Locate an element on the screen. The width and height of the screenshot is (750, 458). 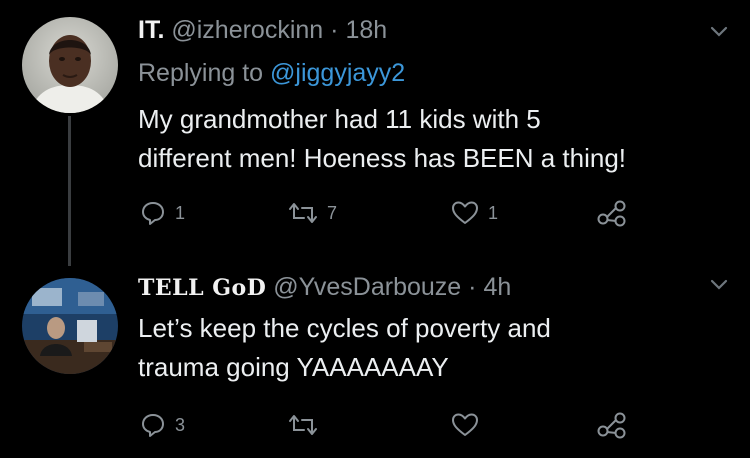
timestamp: 18h is located at coordinates (366, 30).